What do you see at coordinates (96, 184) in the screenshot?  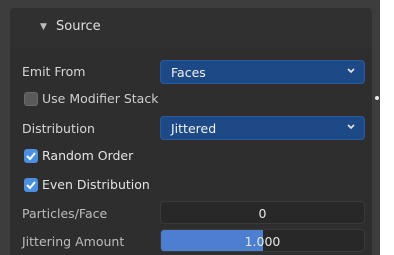 I see `even-distribution-label: Even Distribution` at bounding box center [96, 184].